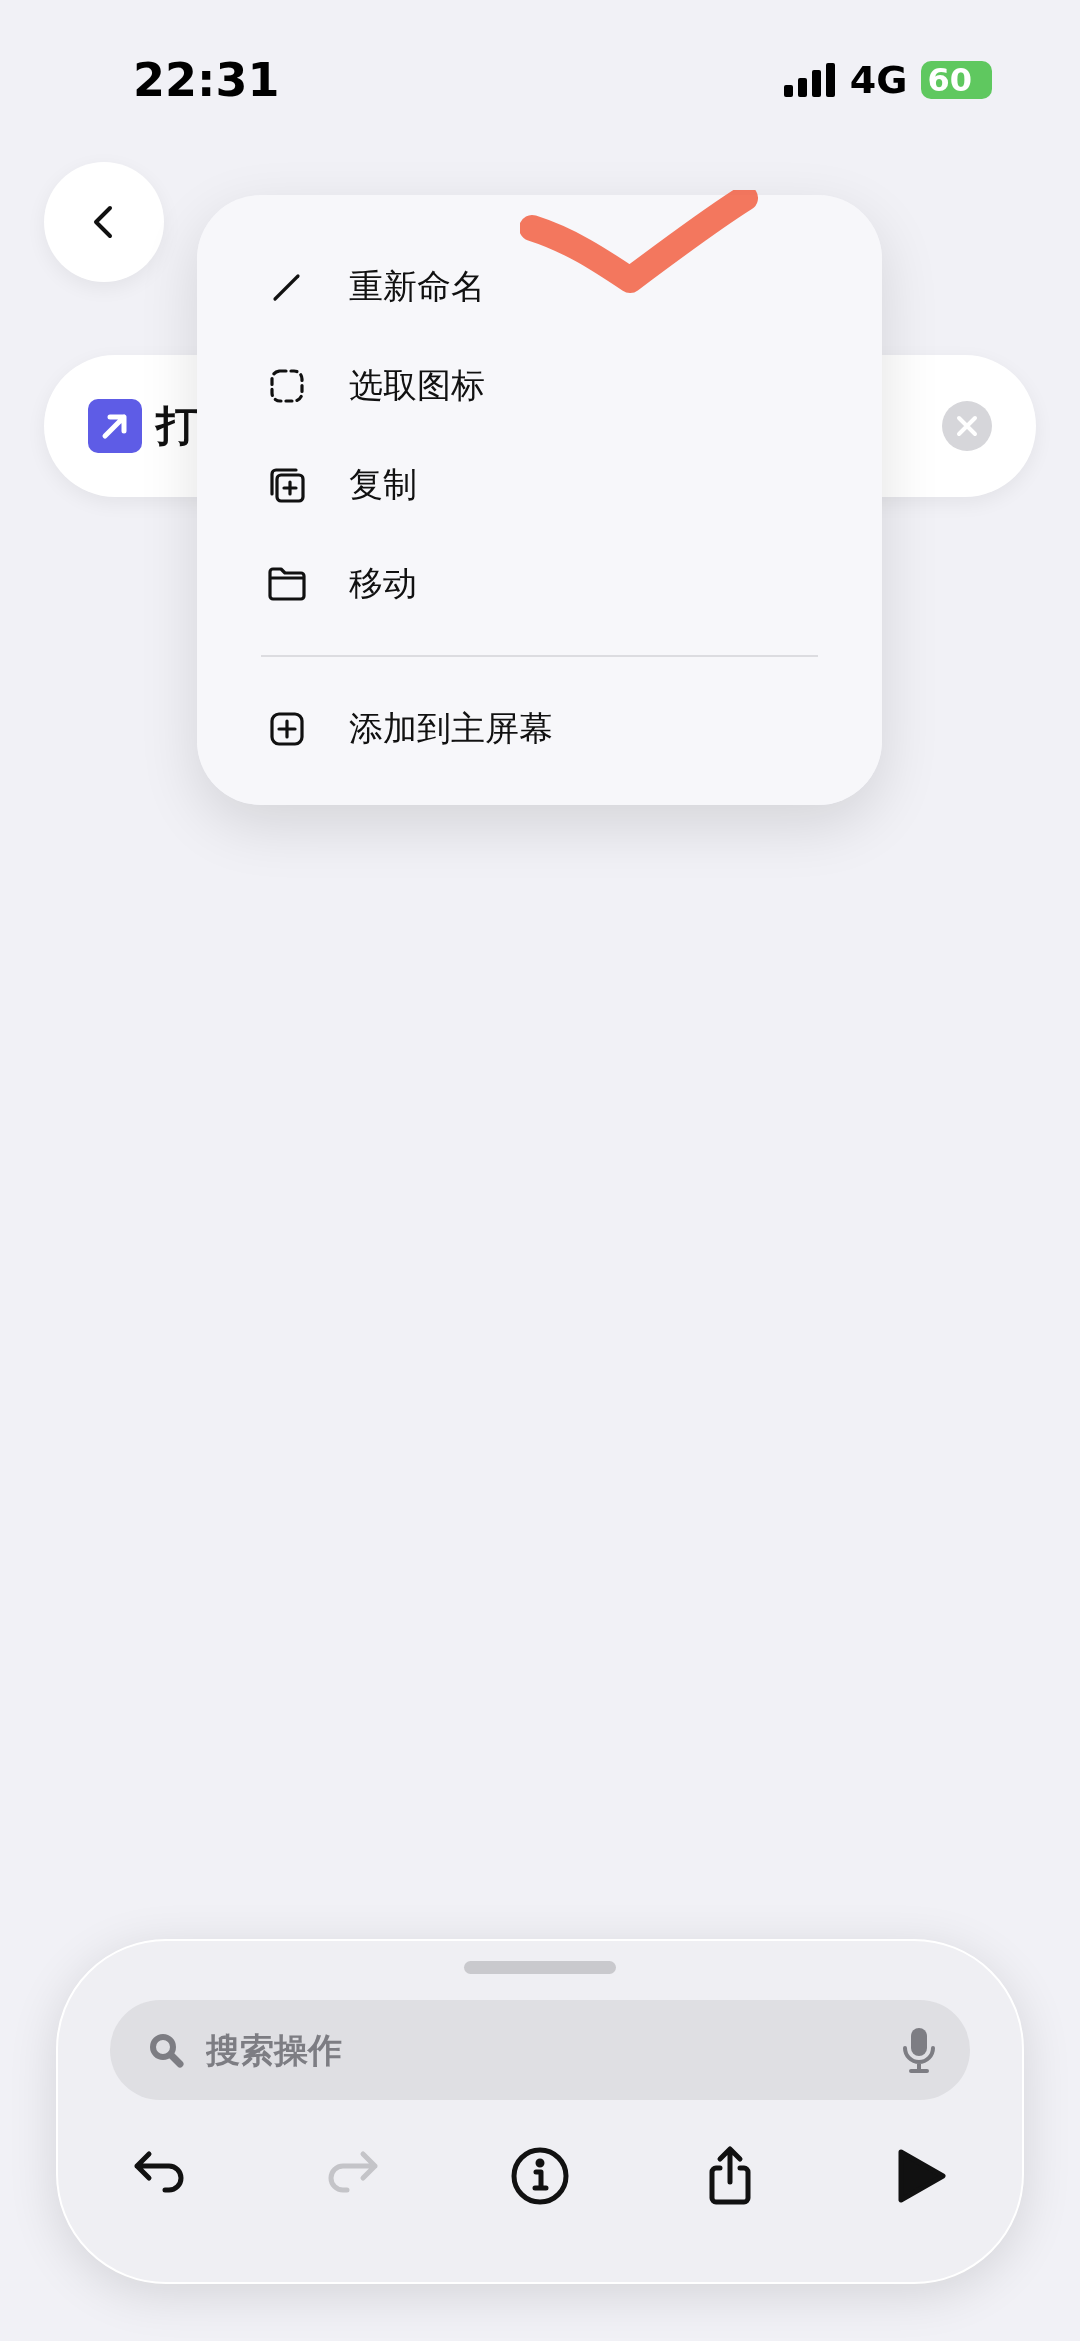 This screenshot has height=2341, width=1080. What do you see at coordinates (919, 2050) in the screenshot?
I see `microphone-icon` at bounding box center [919, 2050].